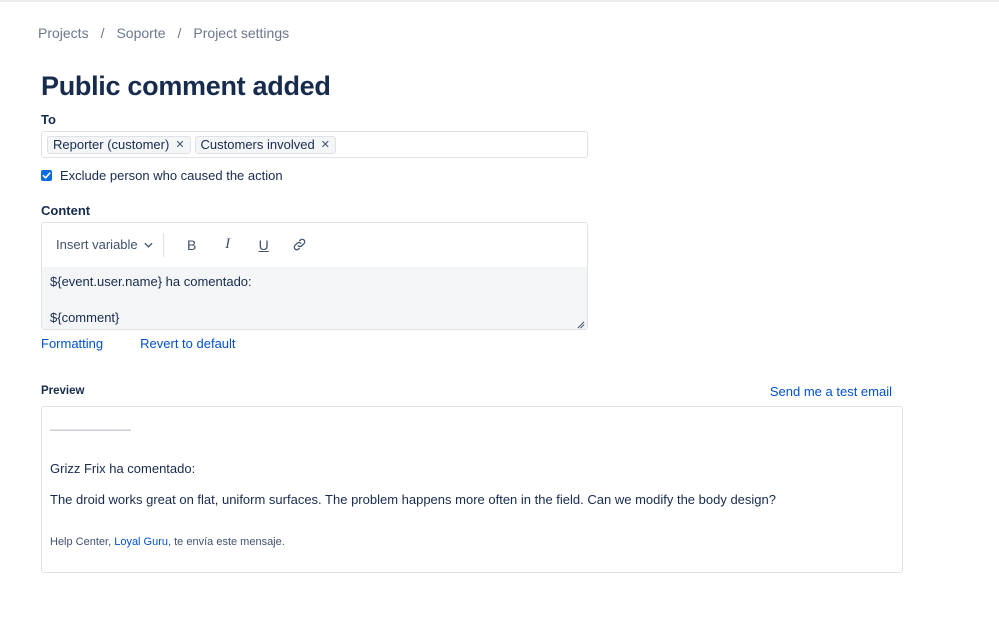  I want to click on editor-toolbar: Insert variable B I U, so click(314, 244).